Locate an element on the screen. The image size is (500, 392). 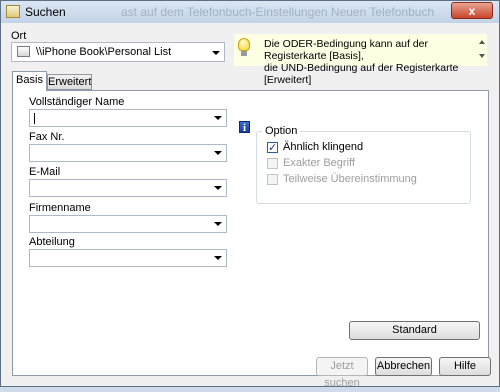
email-label: E-Mail is located at coordinates (45, 172).